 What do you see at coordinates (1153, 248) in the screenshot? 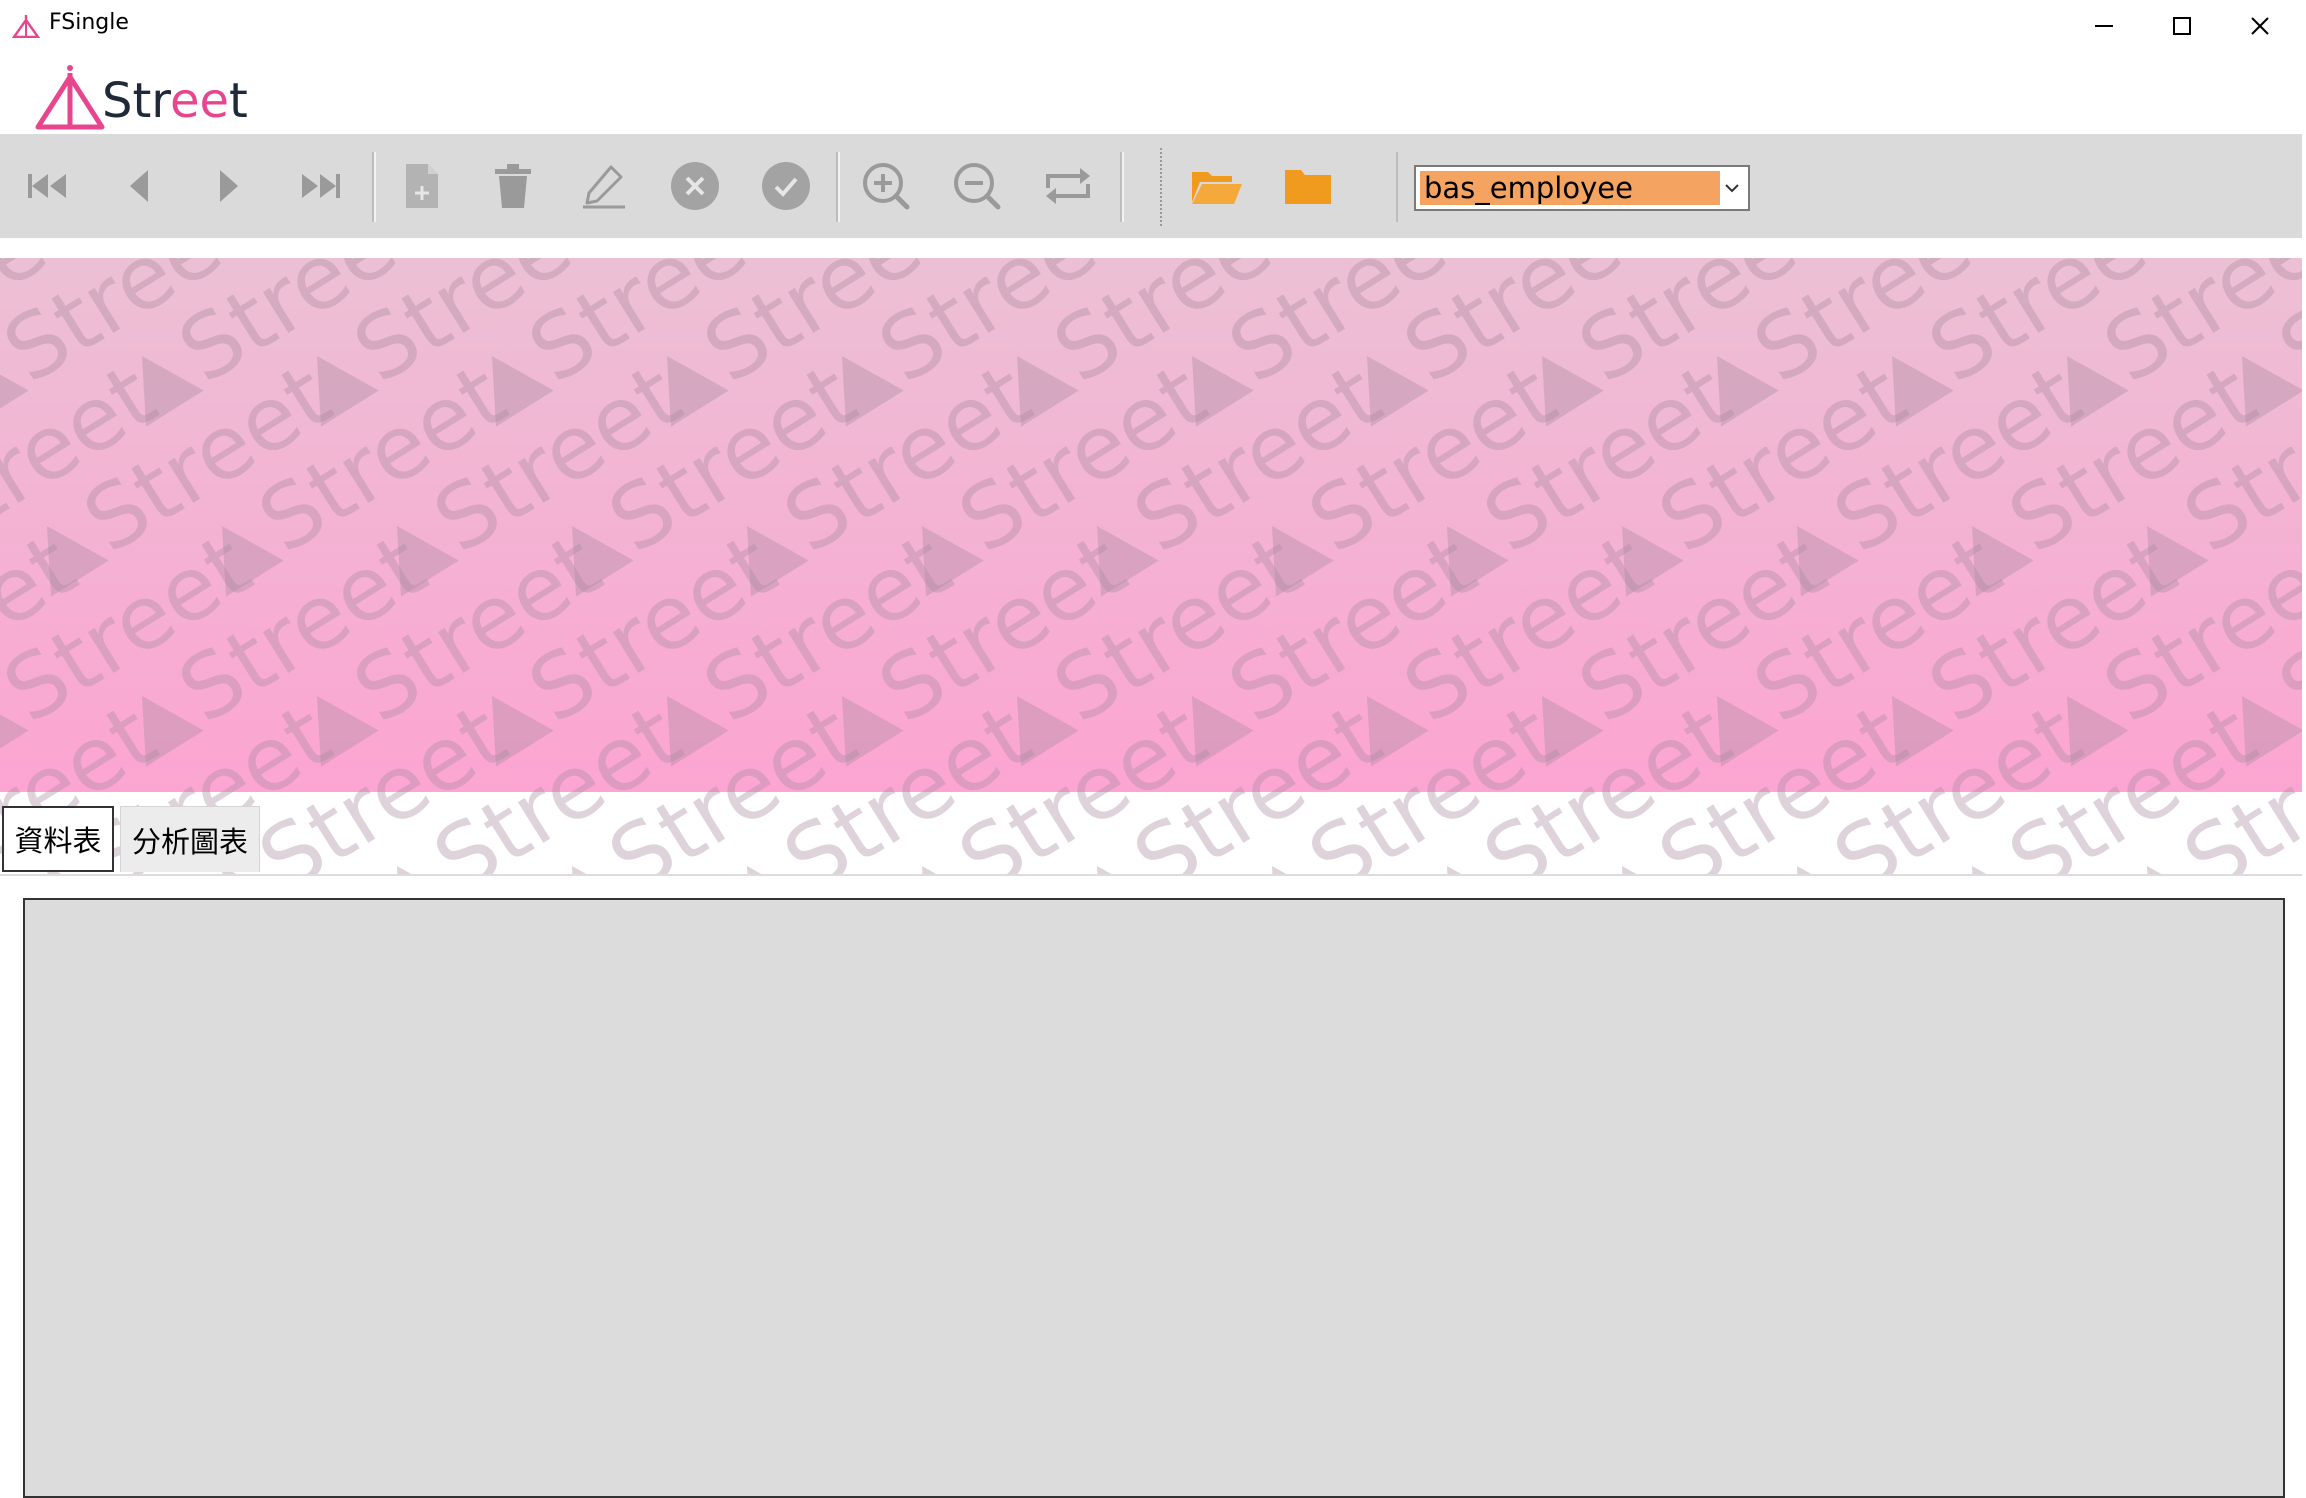
I see `banner-top-gap` at bounding box center [1153, 248].